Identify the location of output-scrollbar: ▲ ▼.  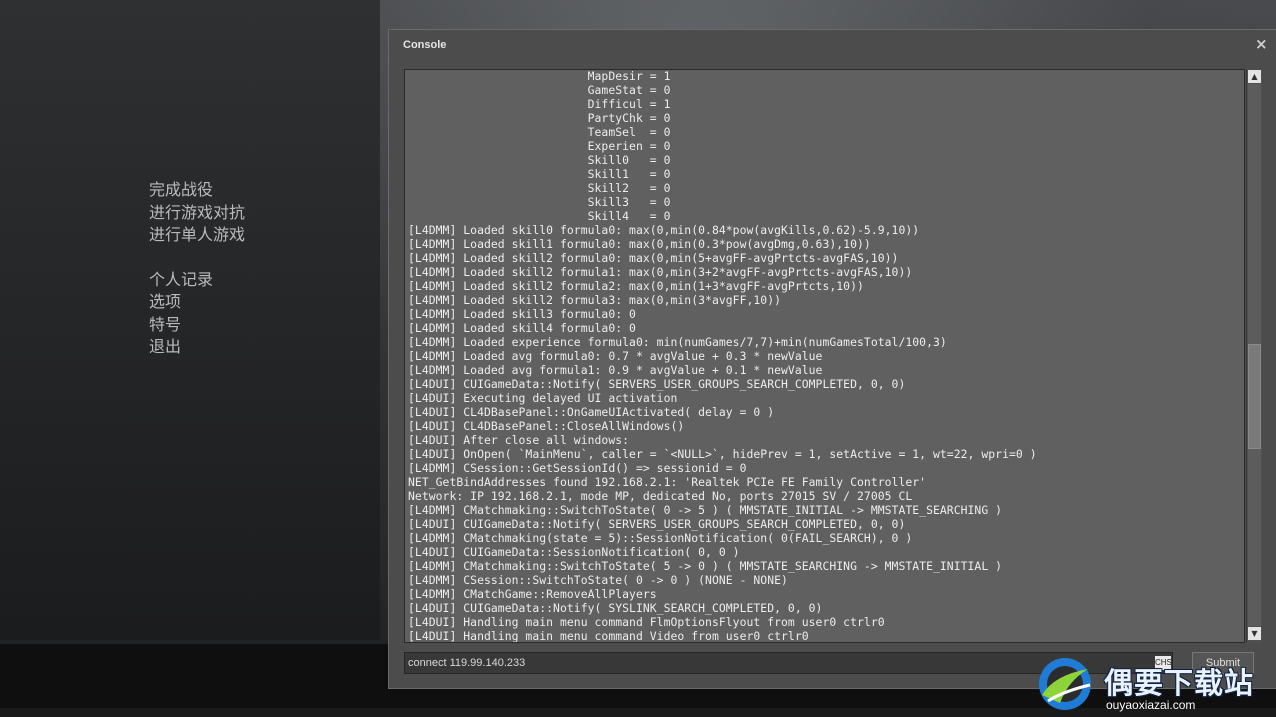
(1254, 356).